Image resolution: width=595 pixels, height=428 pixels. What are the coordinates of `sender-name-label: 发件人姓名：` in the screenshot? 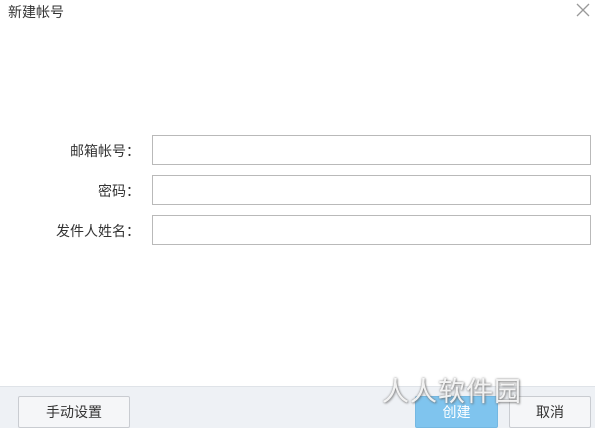 It's located at (98, 232).